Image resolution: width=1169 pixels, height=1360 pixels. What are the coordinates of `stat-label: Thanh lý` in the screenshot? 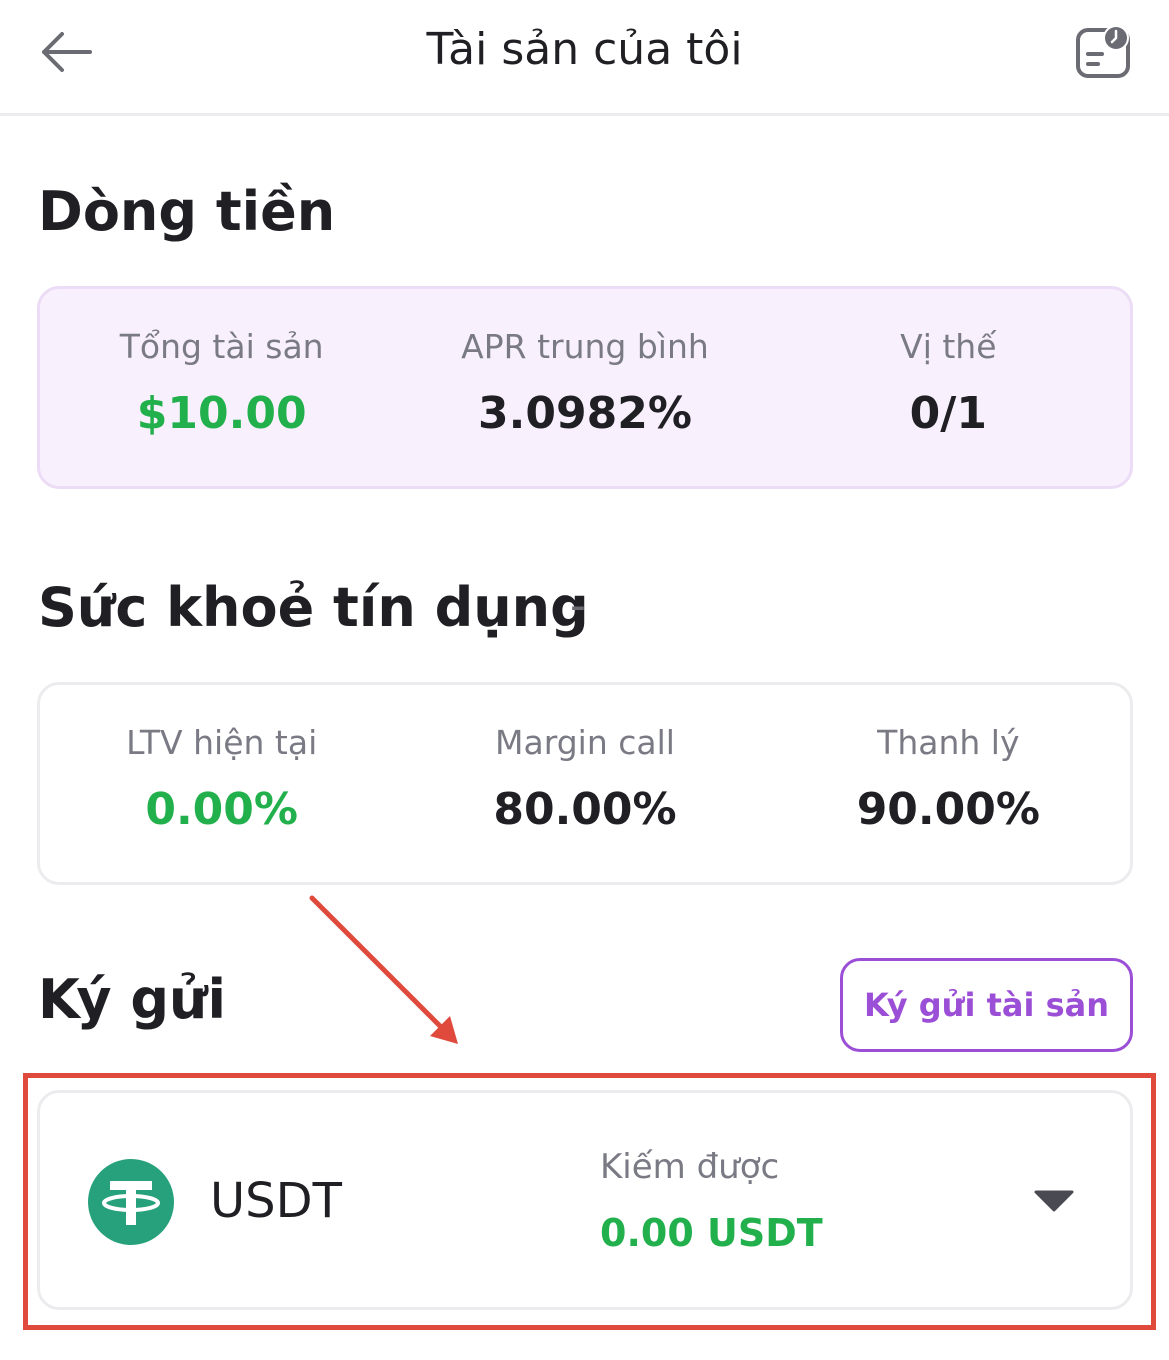 It's located at (948, 742).